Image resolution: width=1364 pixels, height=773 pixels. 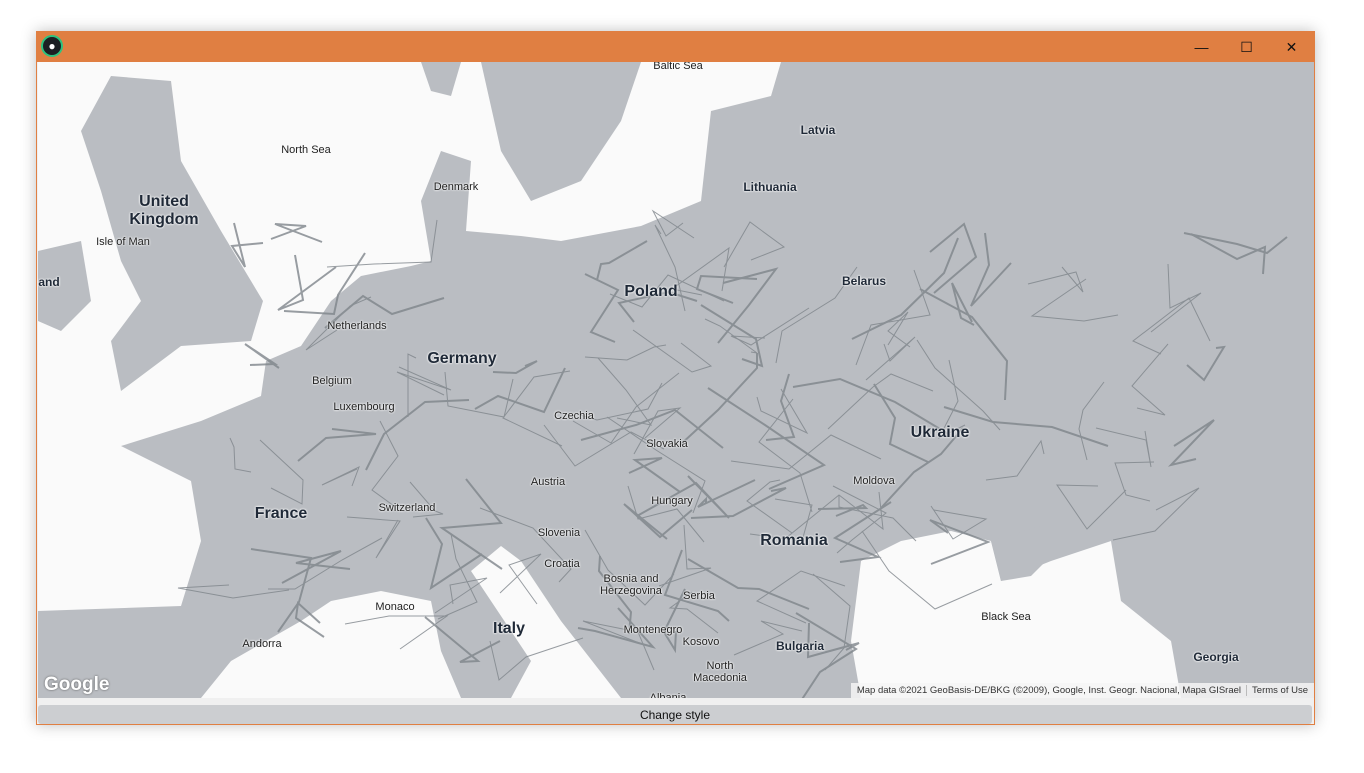 I want to click on map-label-ukraine: Ukraine, so click(x=940, y=432).